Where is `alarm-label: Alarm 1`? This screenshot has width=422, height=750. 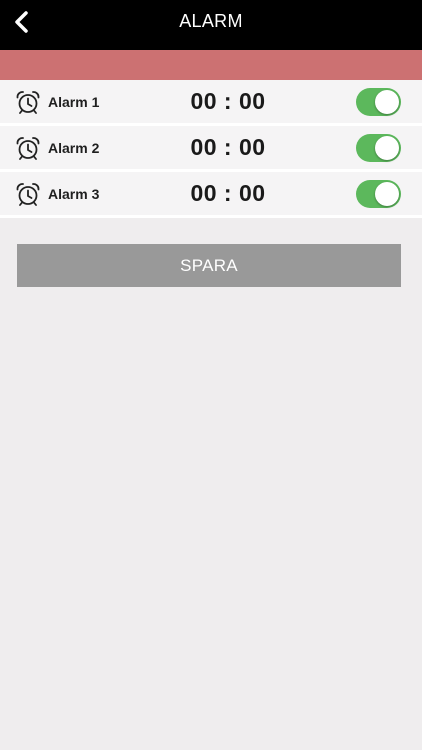 alarm-label: Alarm 1 is located at coordinates (74, 102).